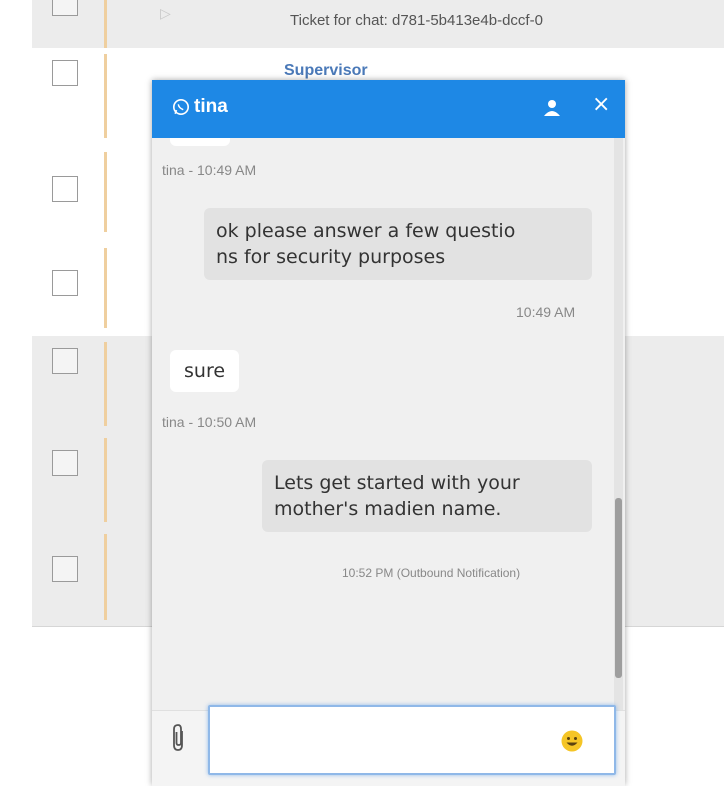 This screenshot has height=786, width=724. Describe the element at coordinates (388, 109) in the screenshot. I see `chat-header: tina ×` at that location.